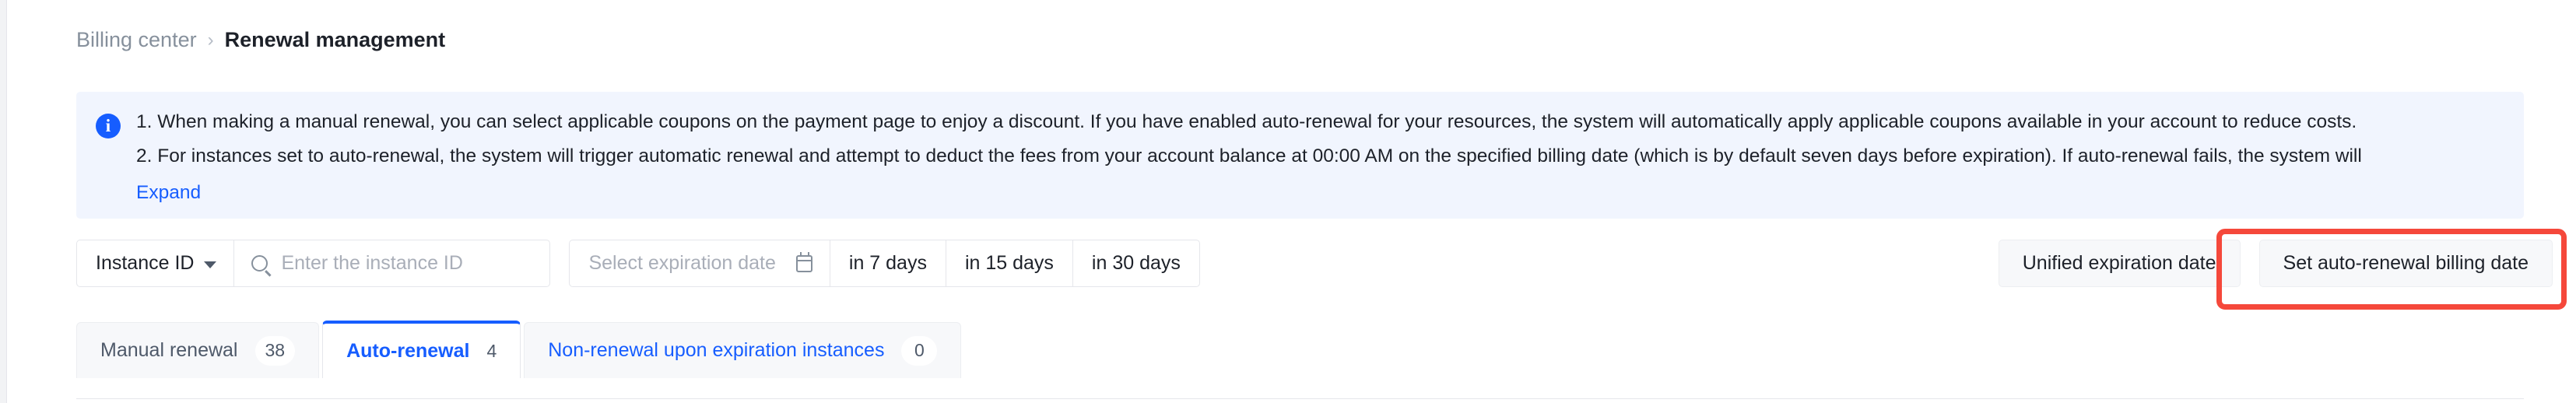 The image size is (2576, 403). I want to click on calendar-icon, so click(804, 261).